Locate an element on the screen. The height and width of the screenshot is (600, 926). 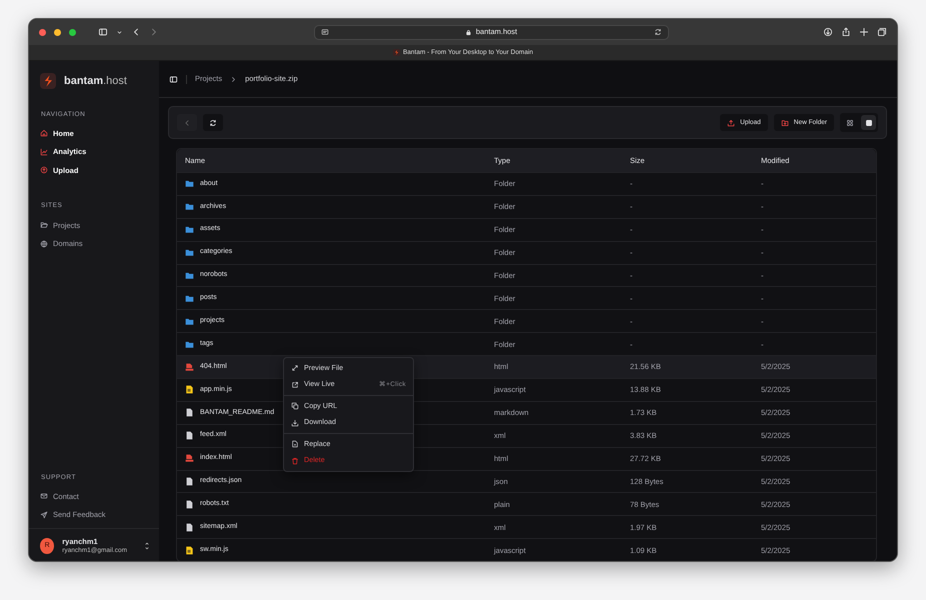
globe-icon is located at coordinates (44, 244).